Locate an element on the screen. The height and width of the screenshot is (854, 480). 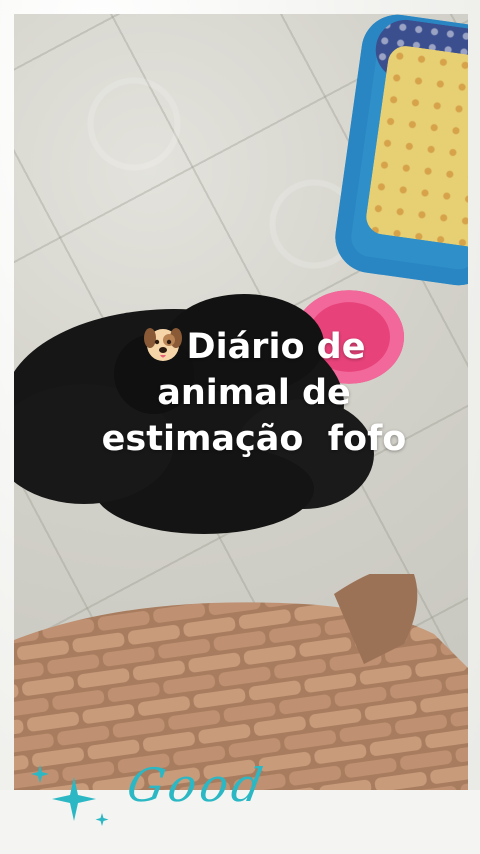
title-line-3: estimação fofo is located at coordinates (254, 439).